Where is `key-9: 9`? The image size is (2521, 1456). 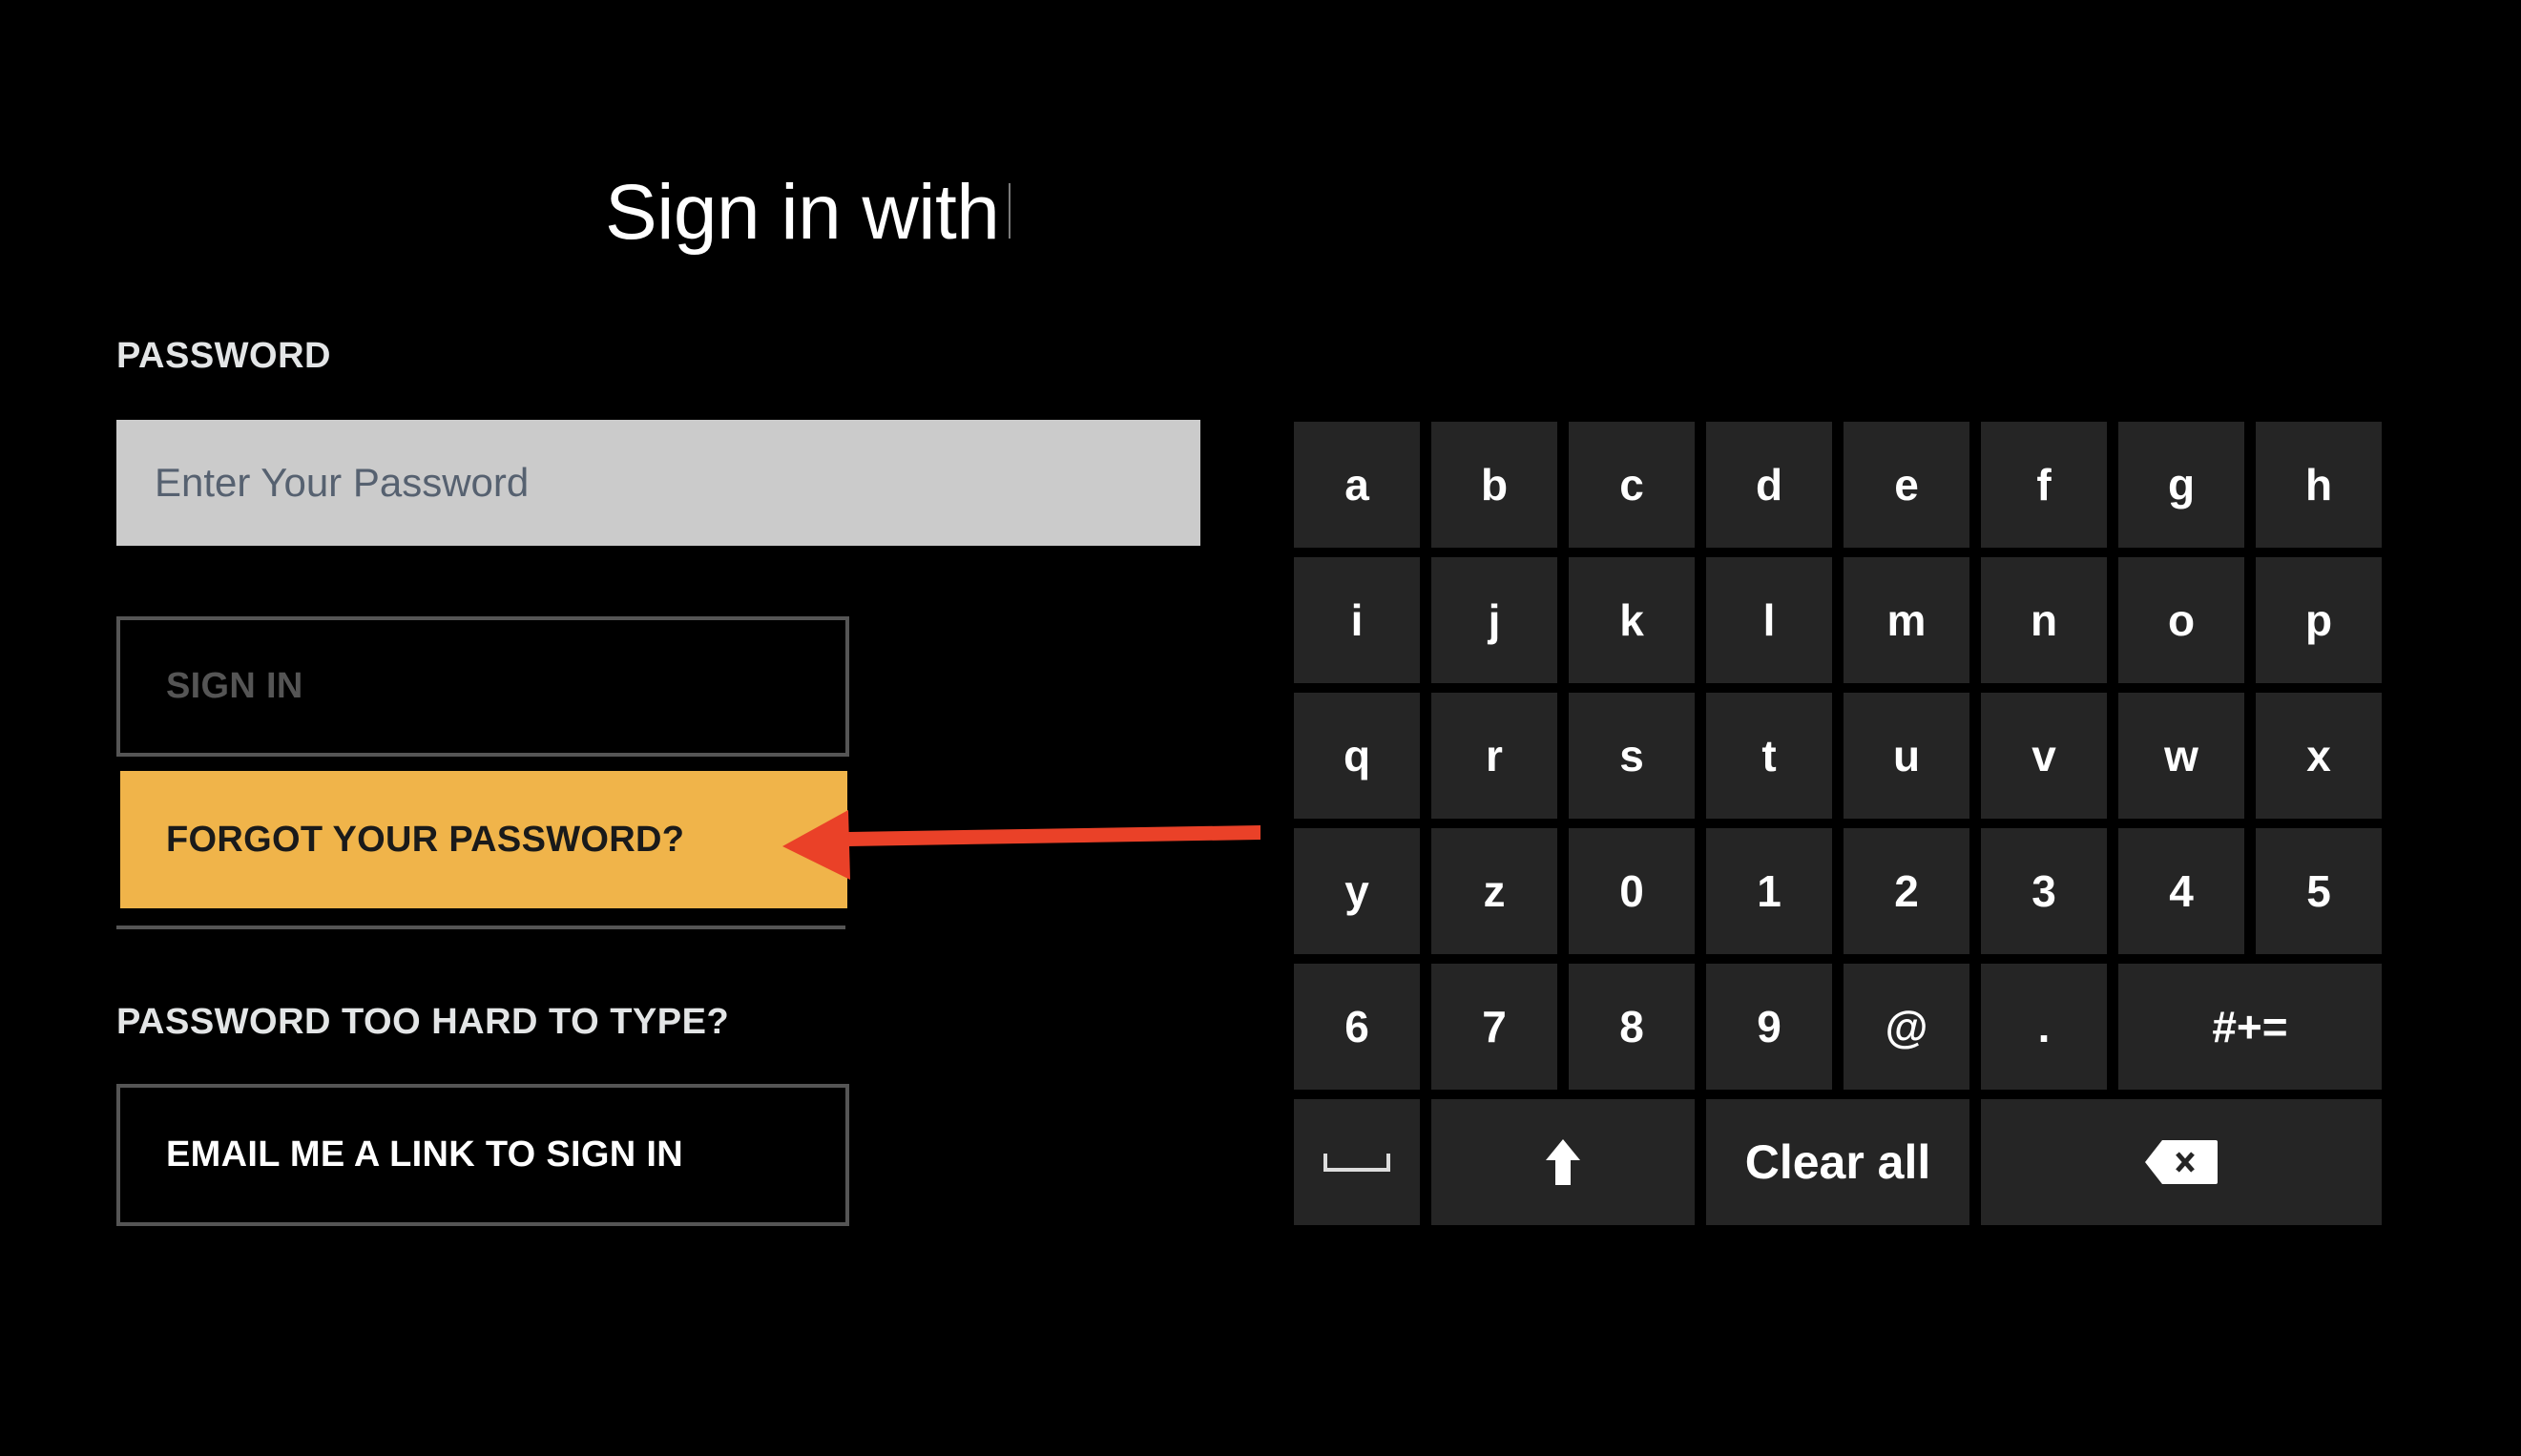
key-9: 9 is located at coordinates (1769, 1027).